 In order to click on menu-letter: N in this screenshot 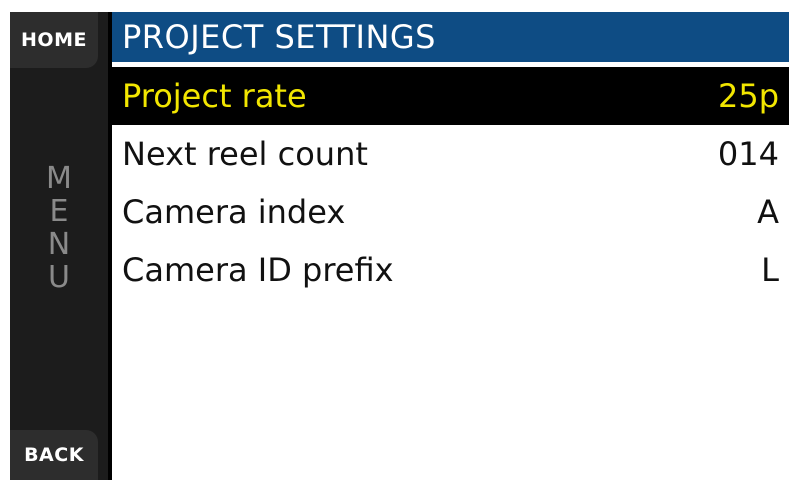, I will do `click(59, 244)`.